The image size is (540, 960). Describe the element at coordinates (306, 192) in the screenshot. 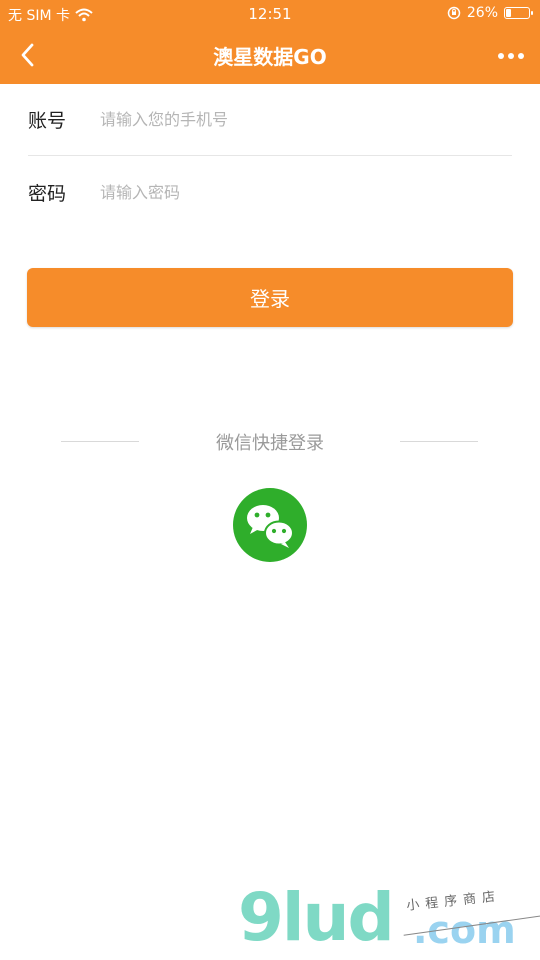

I see `password-input` at that location.